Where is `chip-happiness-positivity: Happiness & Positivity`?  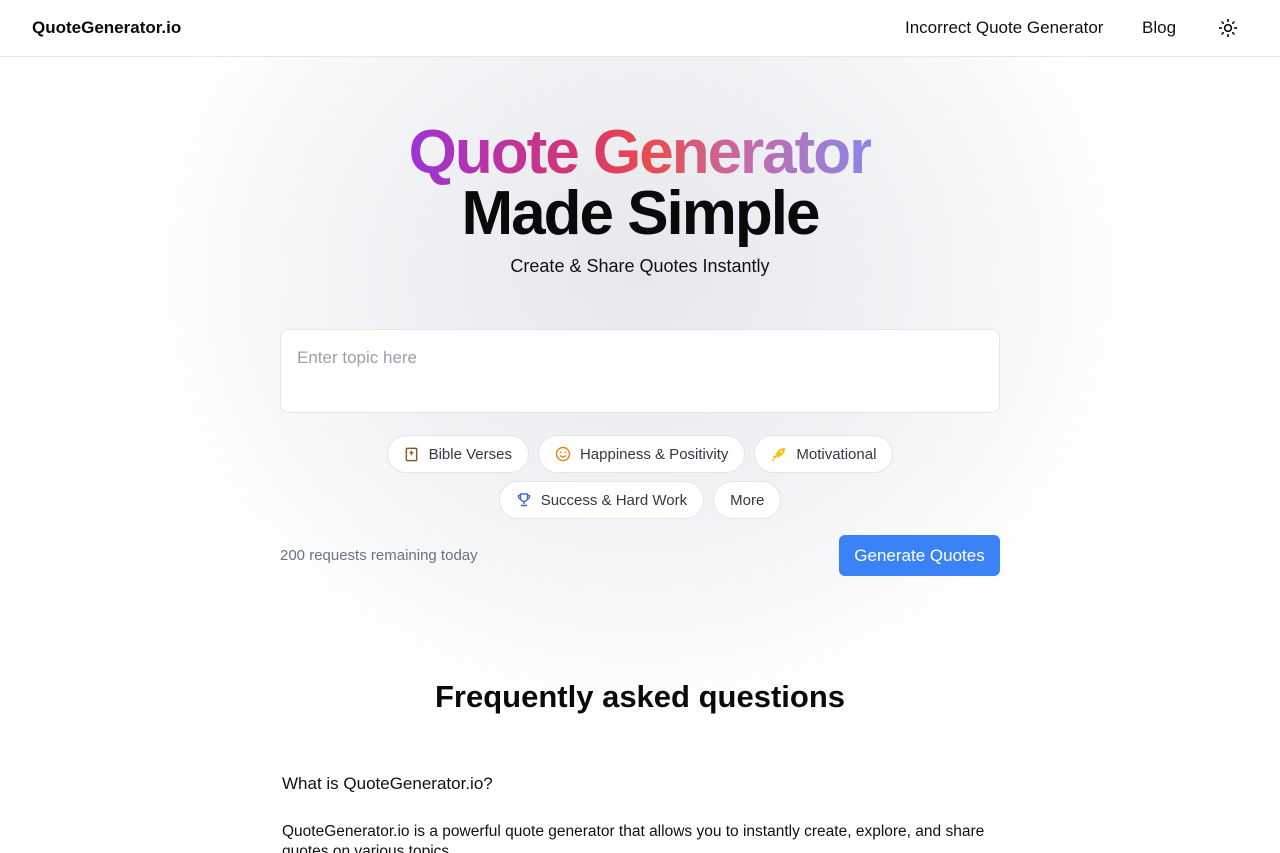
chip-happiness-positivity: Happiness & Positivity is located at coordinates (641, 454).